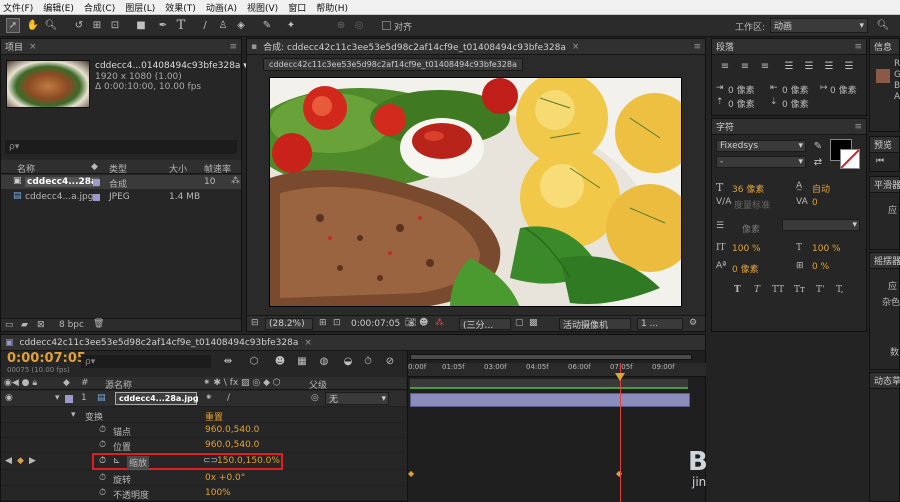  What do you see at coordinates (761, 162) in the screenshot?
I see `font-style-select: - ▾` at bounding box center [761, 162].